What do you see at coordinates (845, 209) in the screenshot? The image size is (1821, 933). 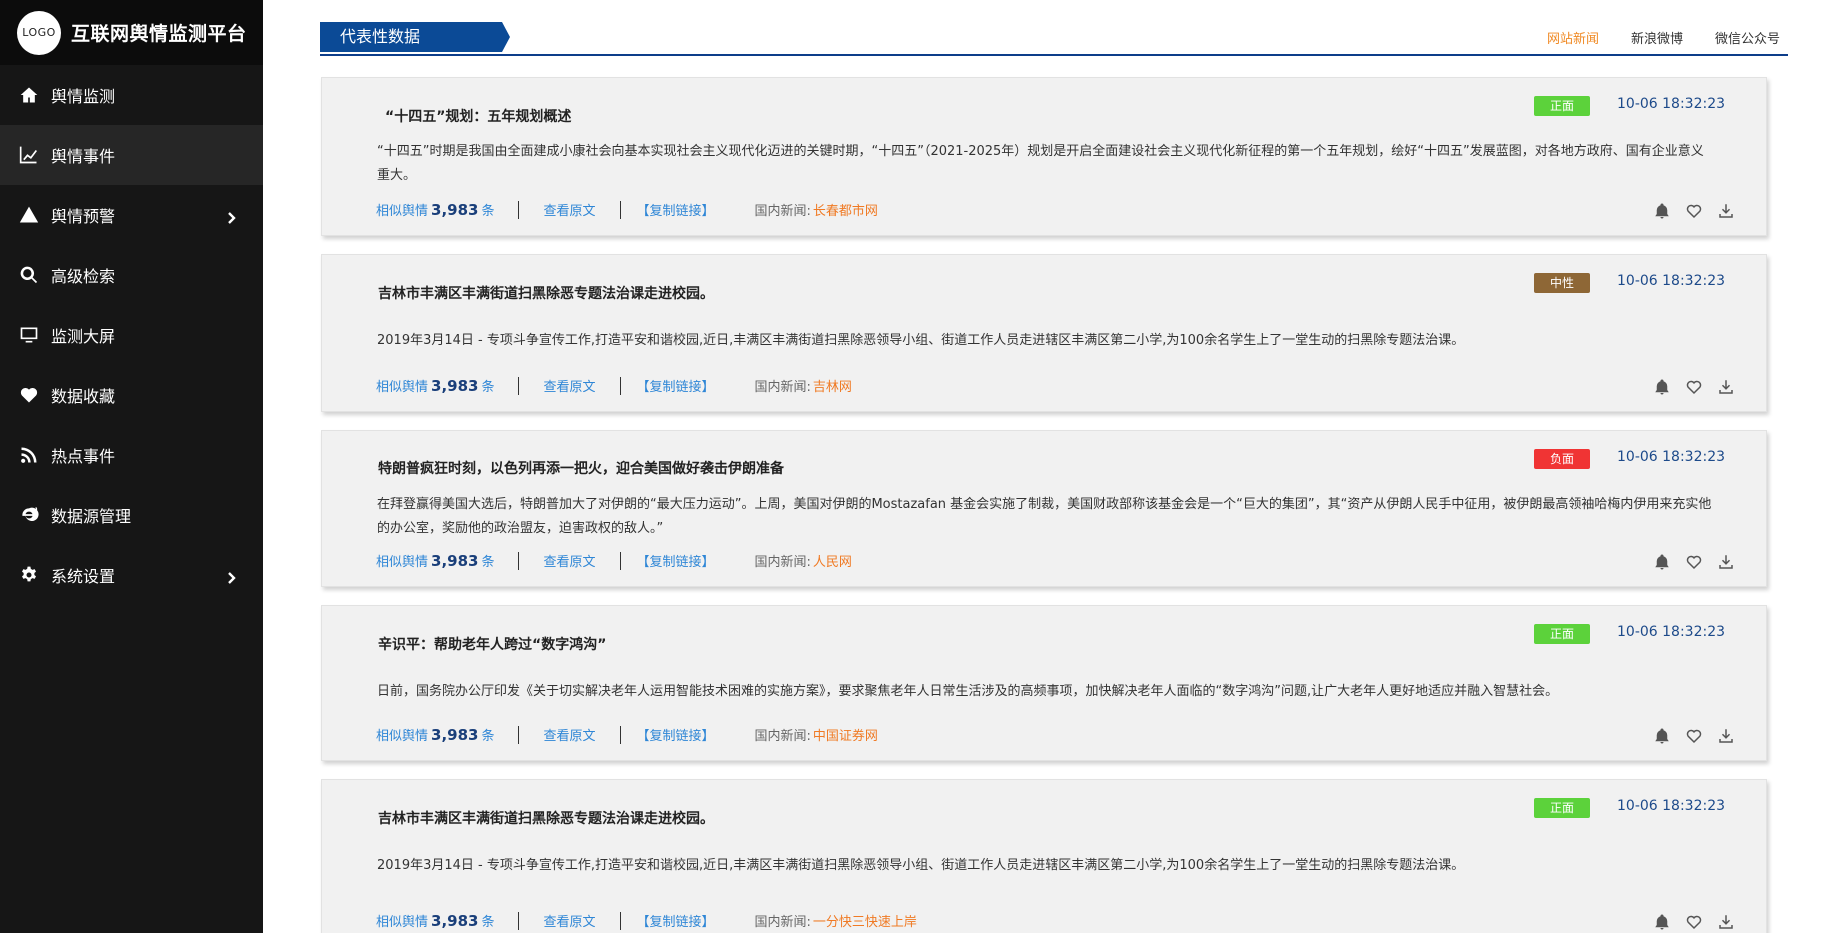 I see `source-link: 长春都市网` at bounding box center [845, 209].